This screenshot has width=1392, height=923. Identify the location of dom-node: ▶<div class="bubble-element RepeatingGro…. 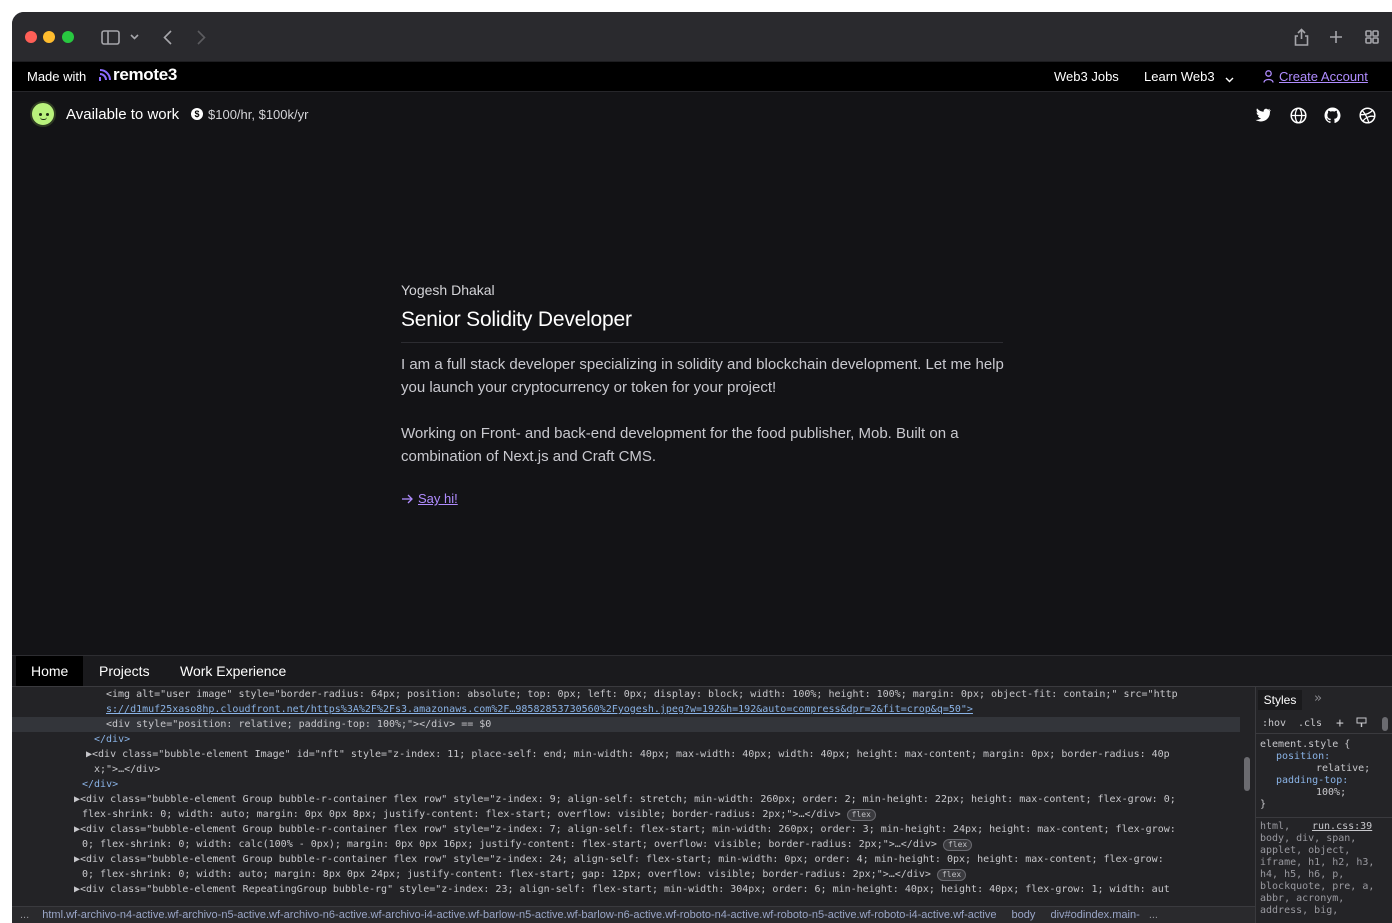
(664, 889).